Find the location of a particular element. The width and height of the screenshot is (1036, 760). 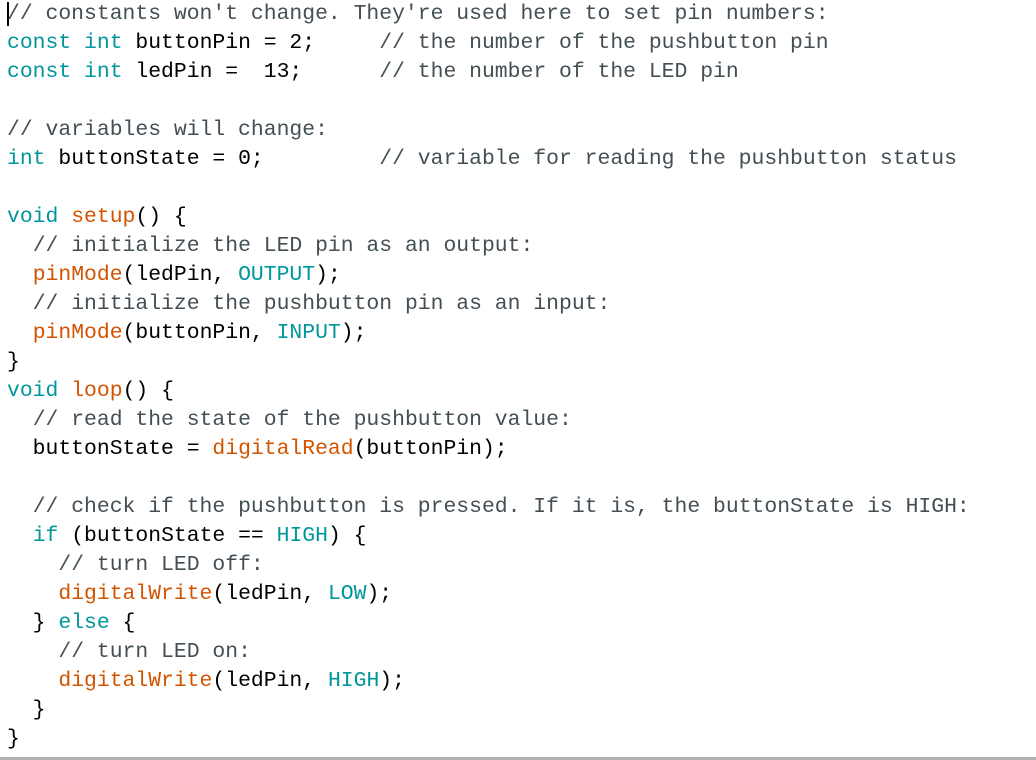

code-line: } else { is located at coordinates (71, 623).